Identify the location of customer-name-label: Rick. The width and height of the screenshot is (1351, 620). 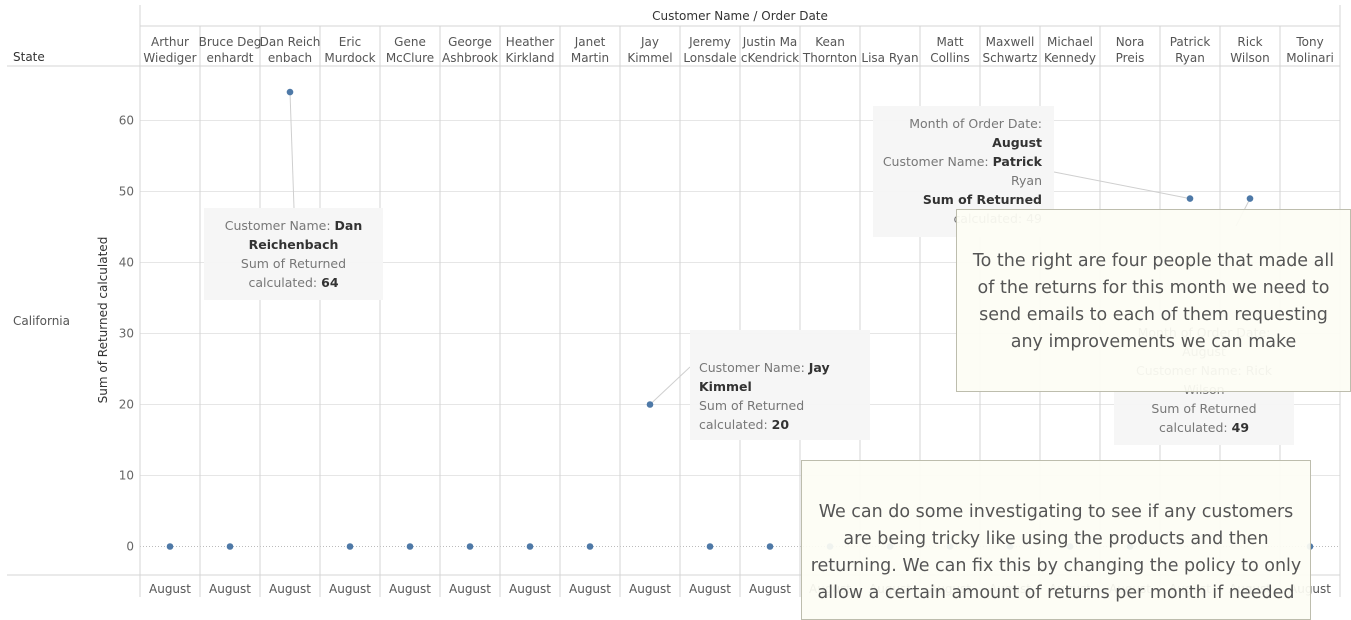
(1249, 42).